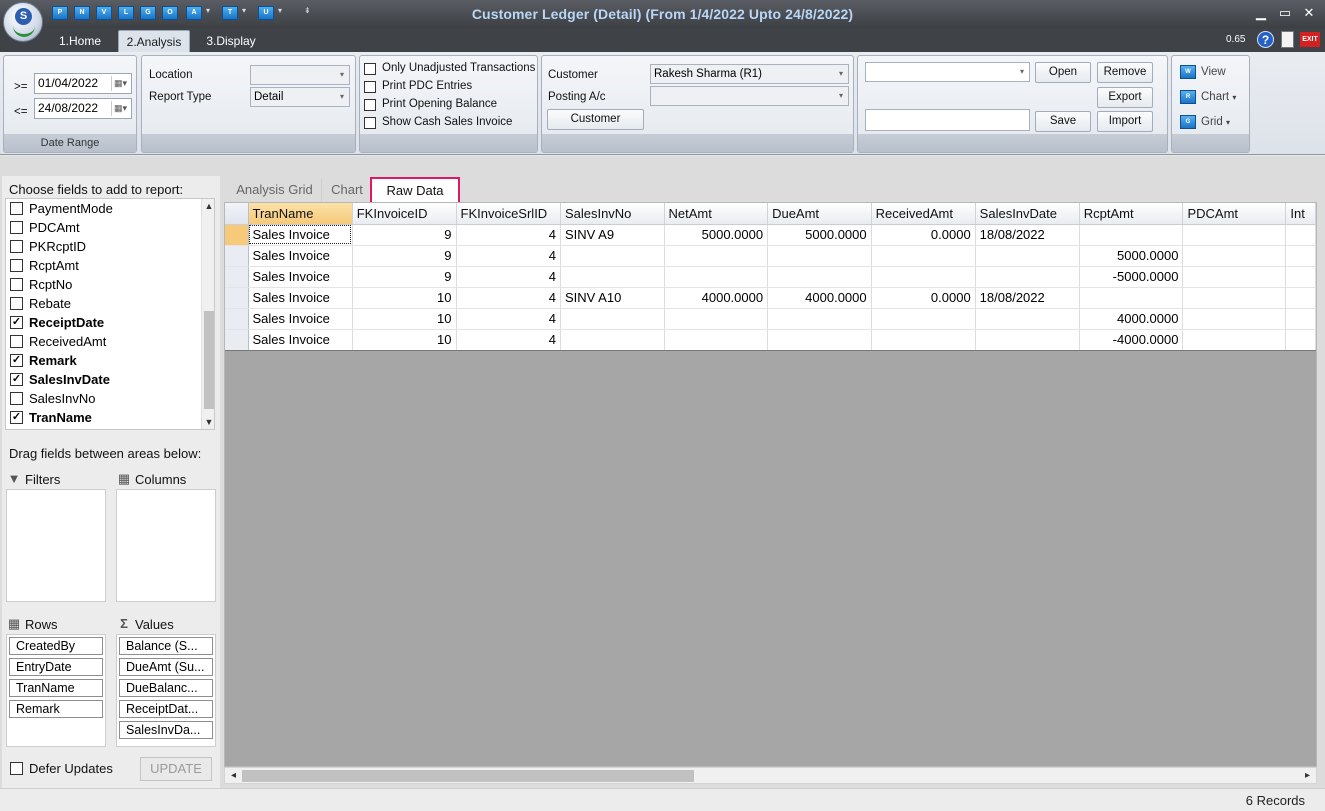 This screenshot has height=811, width=1325. Describe the element at coordinates (370, 69) in the screenshot. I see `only-unadjusted-checkbox` at that location.